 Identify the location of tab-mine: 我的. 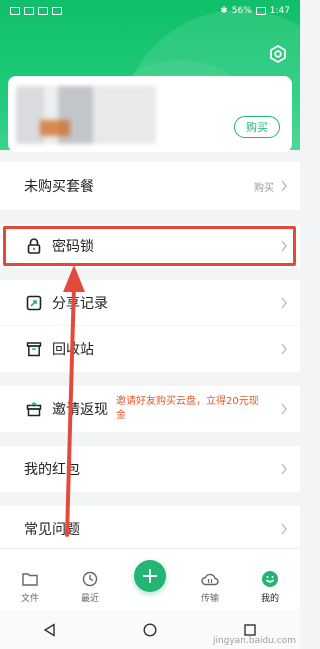
(270, 587).